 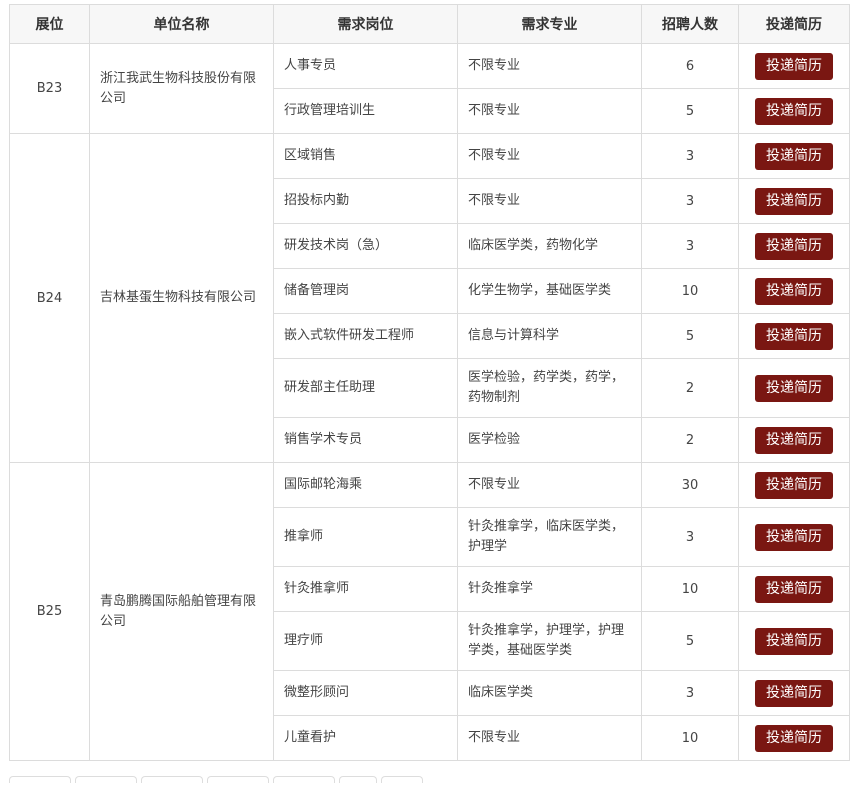 What do you see at coordinates (690, 66) in the screenshot?
I see `count-cell: 6` at bounding box center [690, 66].